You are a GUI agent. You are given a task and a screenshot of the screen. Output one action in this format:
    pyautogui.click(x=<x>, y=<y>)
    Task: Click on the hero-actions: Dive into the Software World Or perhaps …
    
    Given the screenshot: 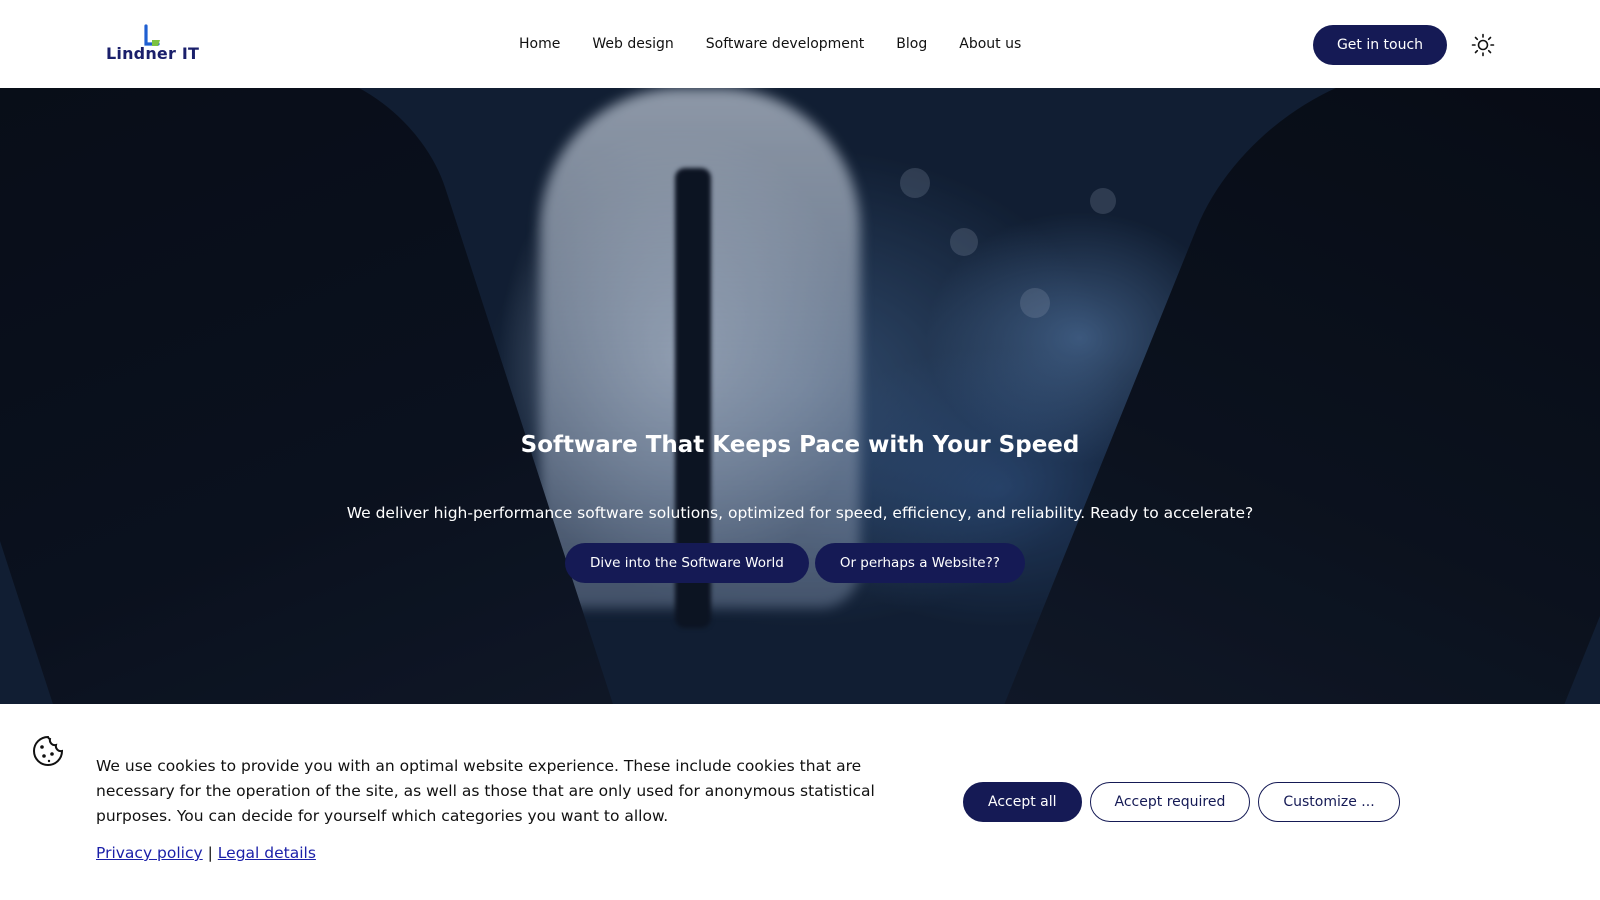 What is the action you would take?
    pyautogui.click(x=795, y=563)
    